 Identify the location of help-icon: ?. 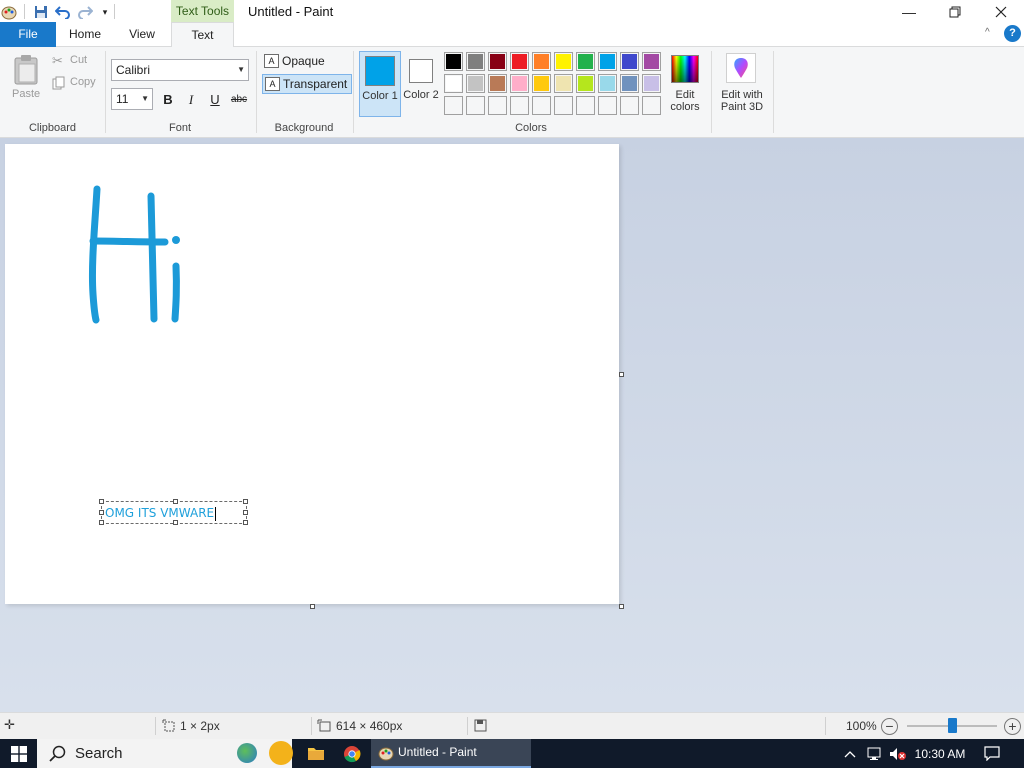
(1012, 33).